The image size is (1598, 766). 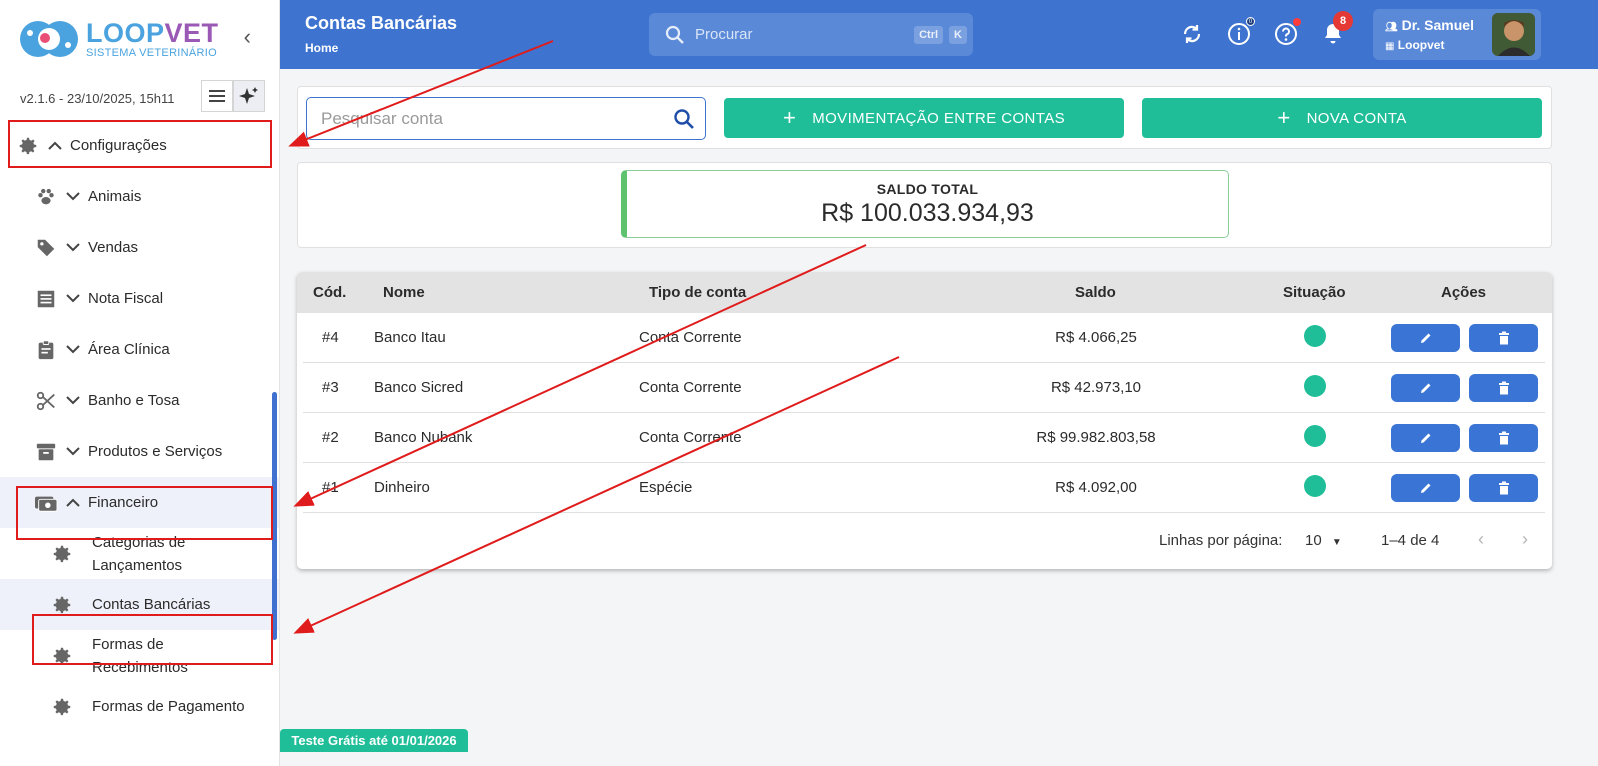 I want to click on sidebar-item-label: Financeiro, so click(x=123, y=502).